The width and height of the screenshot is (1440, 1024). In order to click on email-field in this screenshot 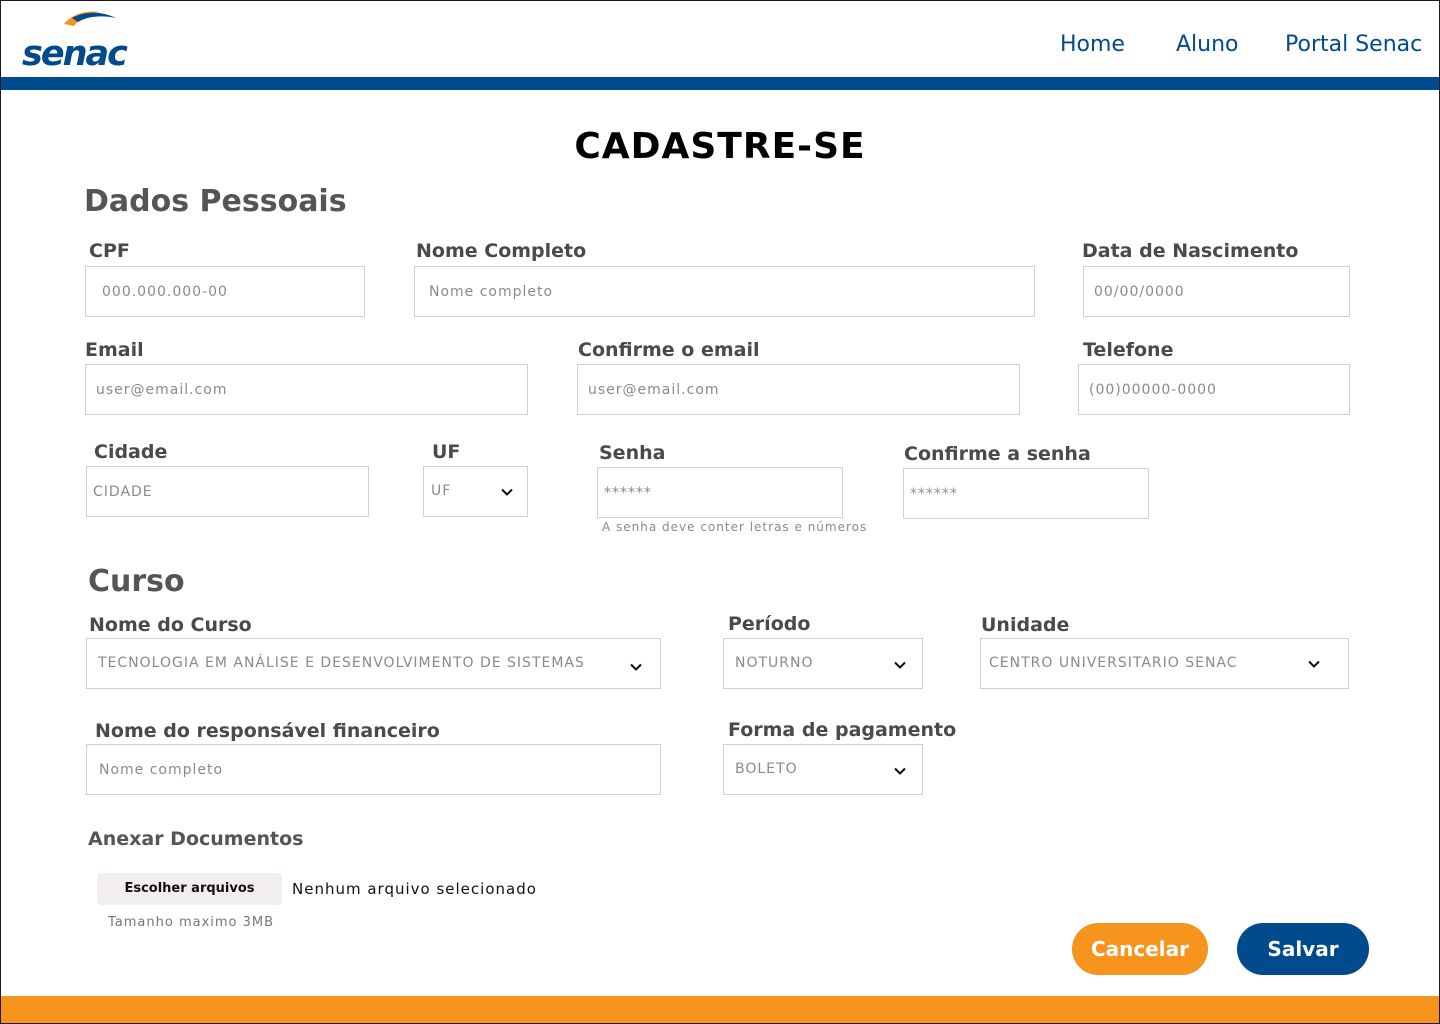, I will do `click(306, 389)`.